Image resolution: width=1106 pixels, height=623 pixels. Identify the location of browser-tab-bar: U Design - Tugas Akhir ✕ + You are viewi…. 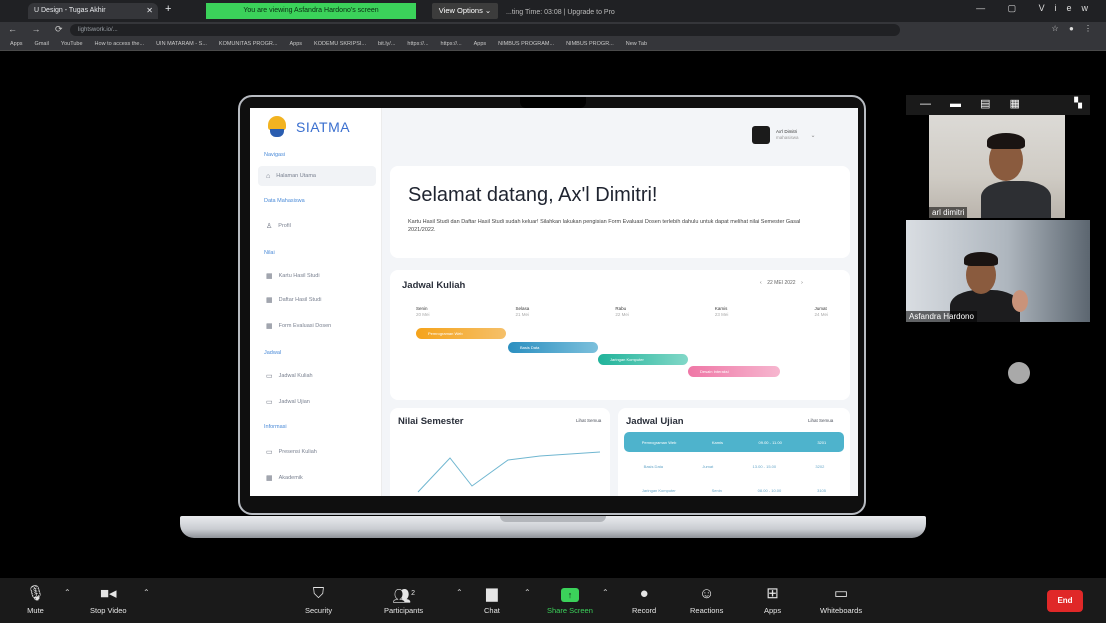
(553, 11).